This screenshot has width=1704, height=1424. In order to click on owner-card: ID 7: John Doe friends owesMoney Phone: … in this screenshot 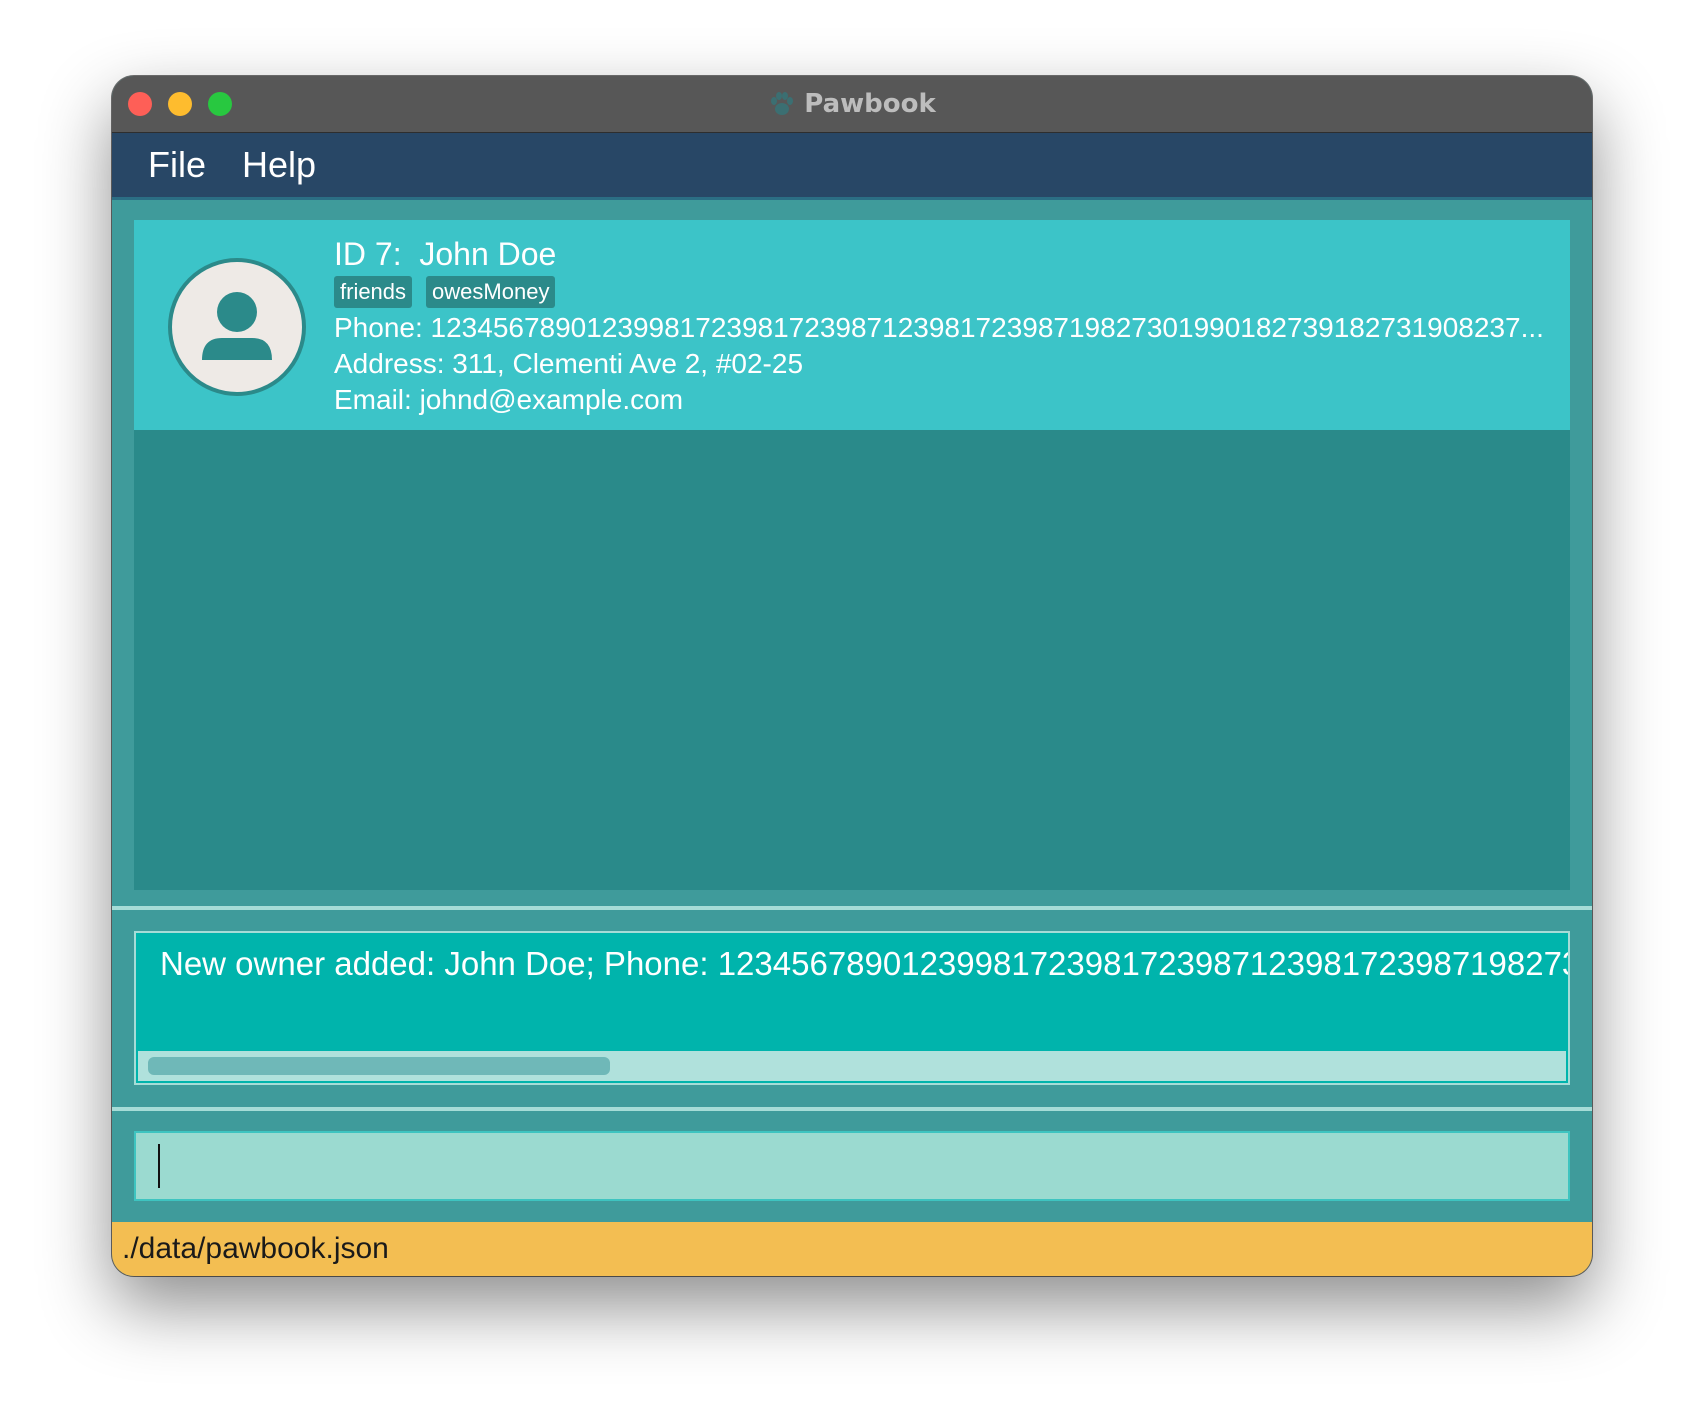, I will do `click(852, 325)`.